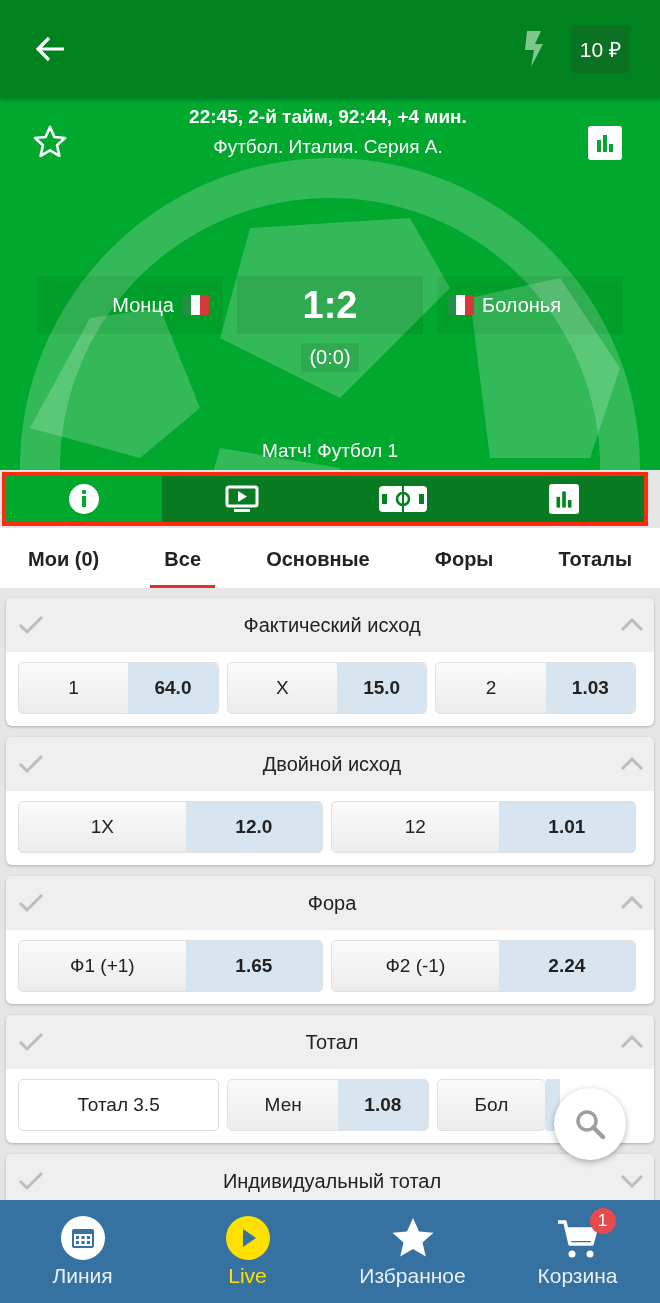 The width and height of the screenshot is (660, 1303). I want to click on search-icon, so click(590, 1124).